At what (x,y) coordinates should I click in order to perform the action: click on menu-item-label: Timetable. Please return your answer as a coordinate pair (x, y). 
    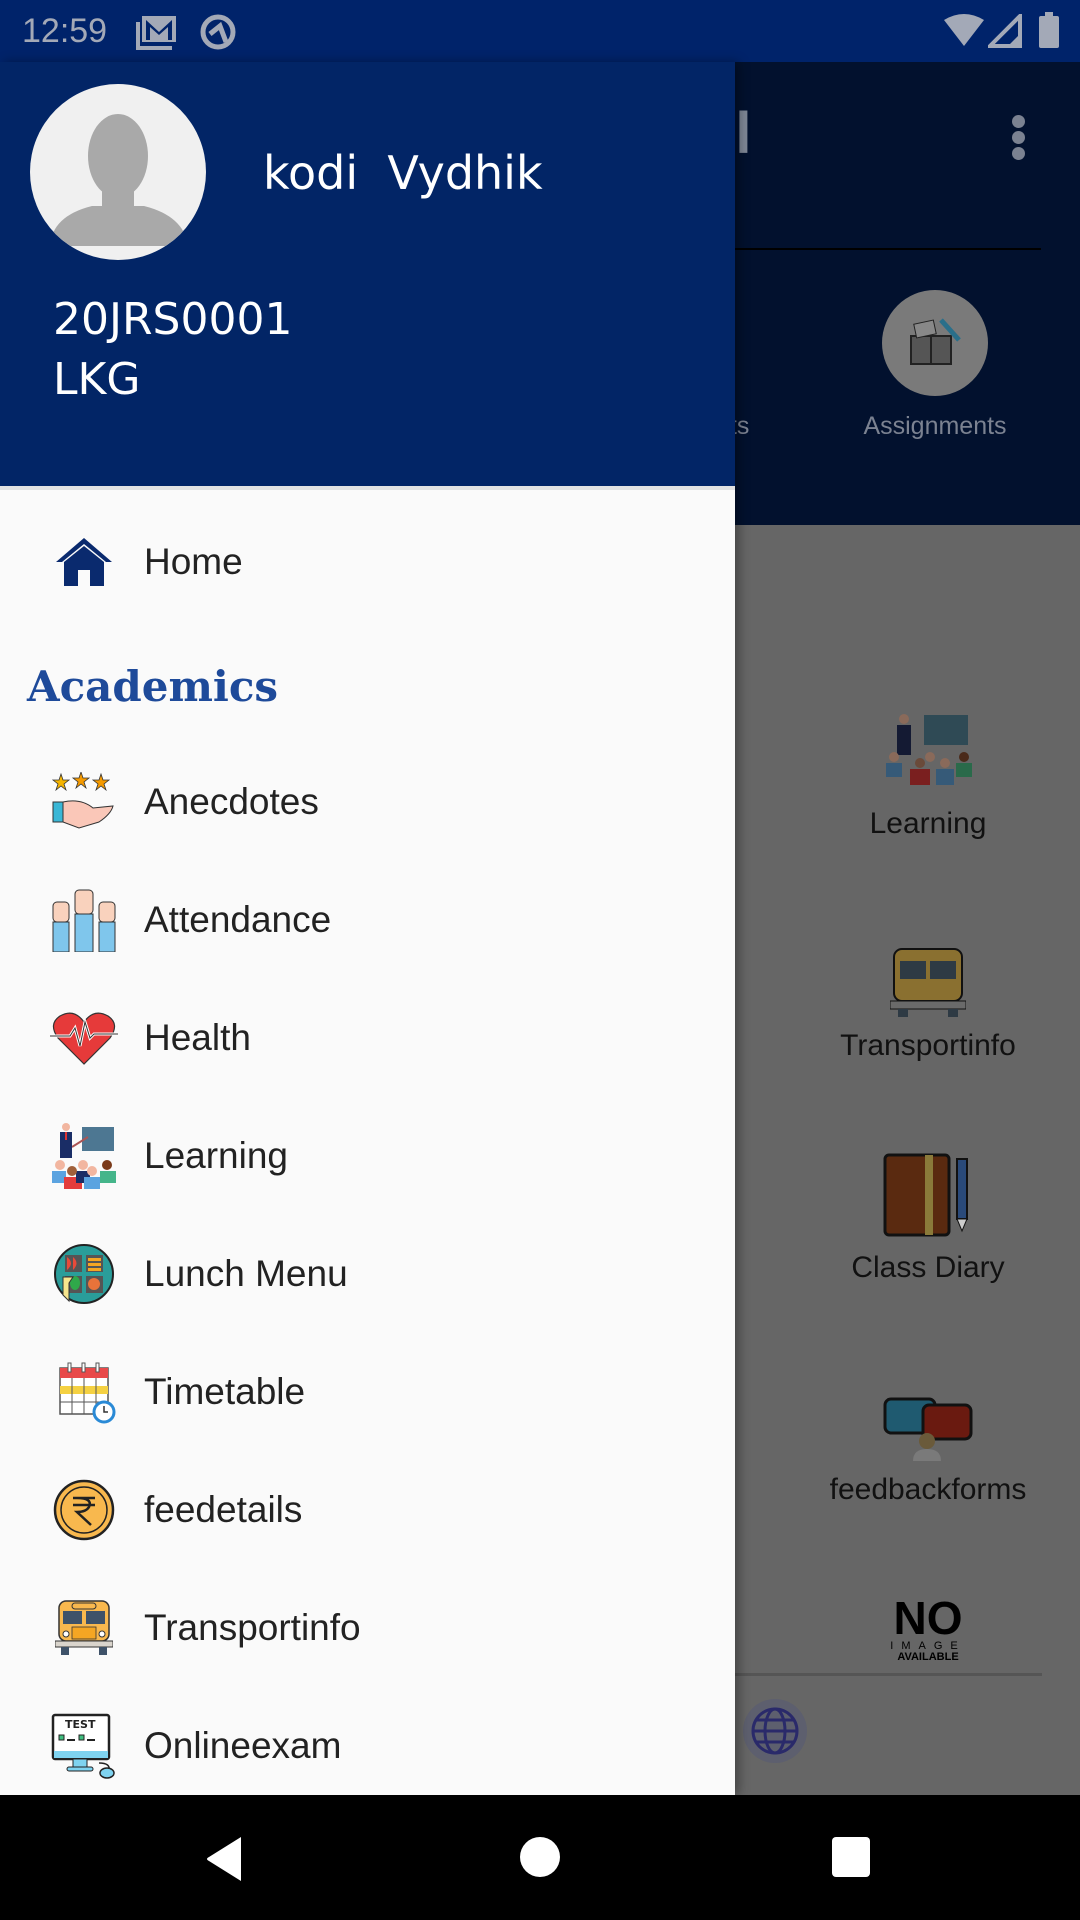
    Looking at the image, I should click on (225, 1391).